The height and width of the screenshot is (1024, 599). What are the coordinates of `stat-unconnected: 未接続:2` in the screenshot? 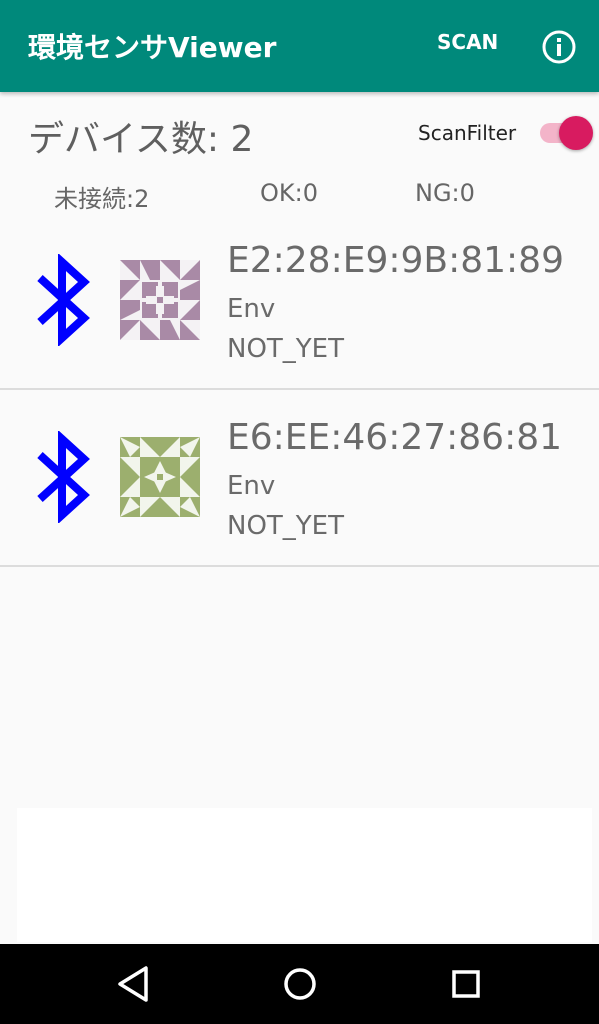 It's located at (102, 199).